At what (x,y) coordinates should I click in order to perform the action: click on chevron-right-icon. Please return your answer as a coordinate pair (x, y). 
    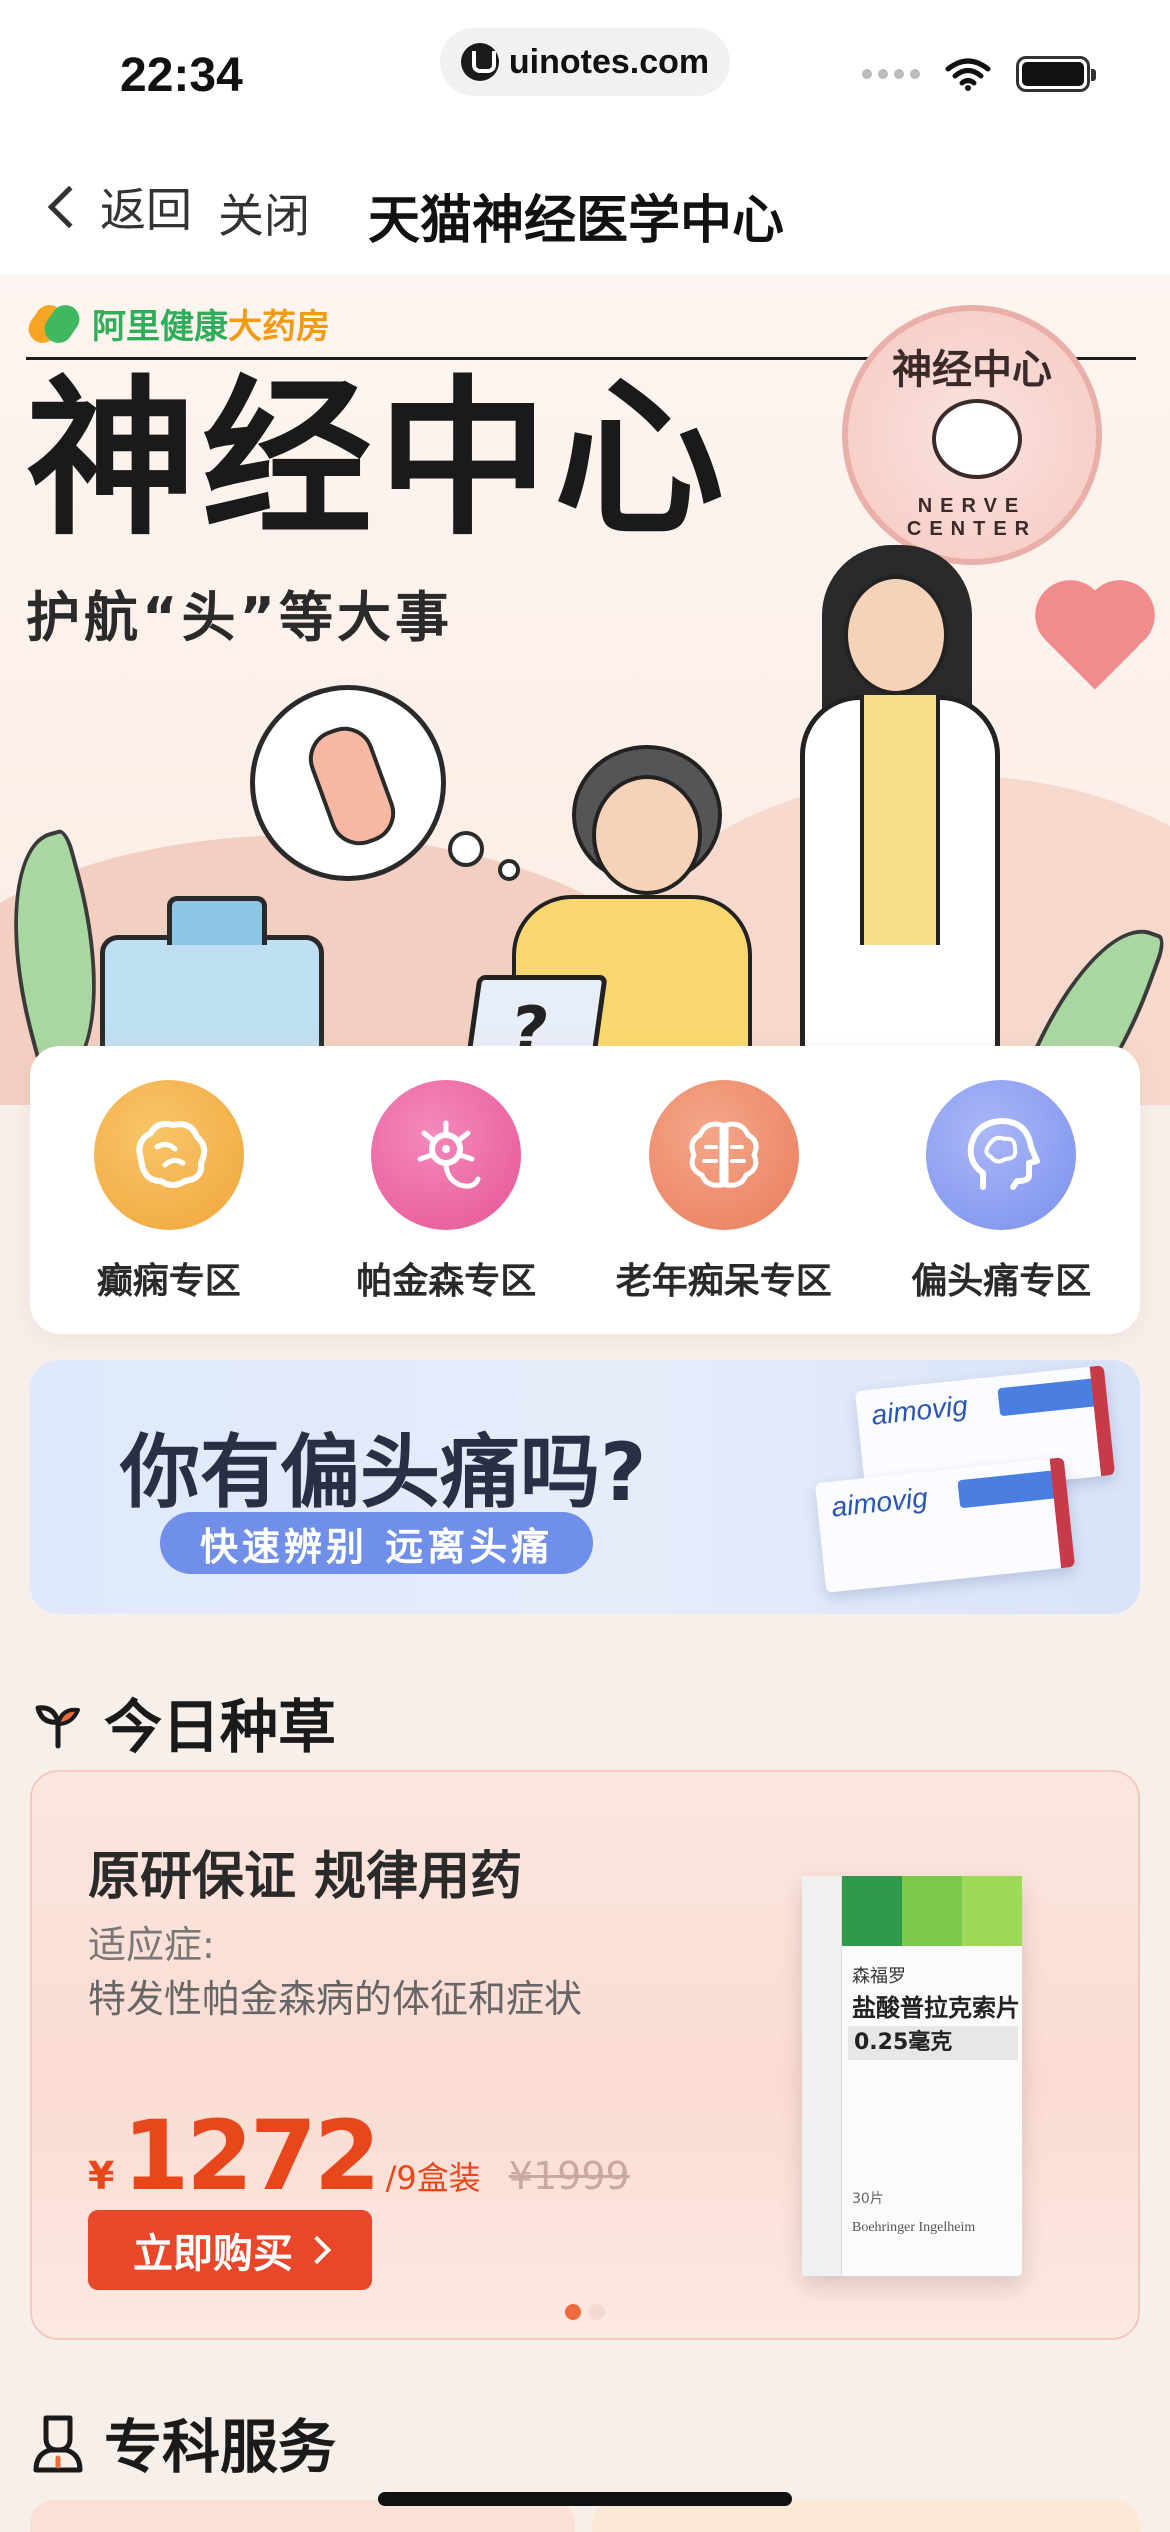
    Looking at the image, I should click on (317, 2250).